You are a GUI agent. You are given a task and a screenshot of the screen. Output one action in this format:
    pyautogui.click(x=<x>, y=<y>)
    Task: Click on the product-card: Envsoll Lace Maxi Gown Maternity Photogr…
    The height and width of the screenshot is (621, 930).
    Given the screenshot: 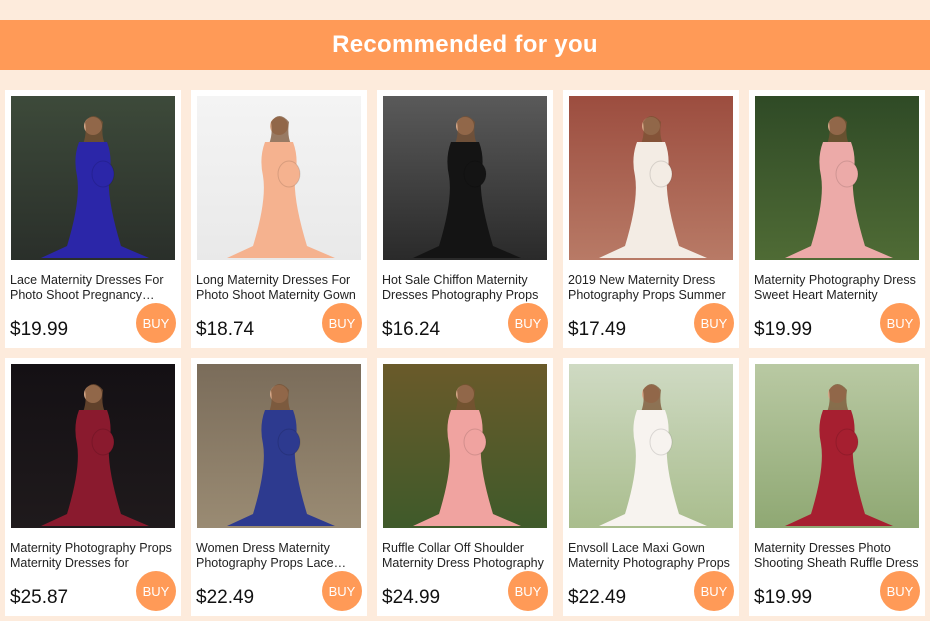 What is the action you would take?
    pyautogui.click(x=651, y=487)
    